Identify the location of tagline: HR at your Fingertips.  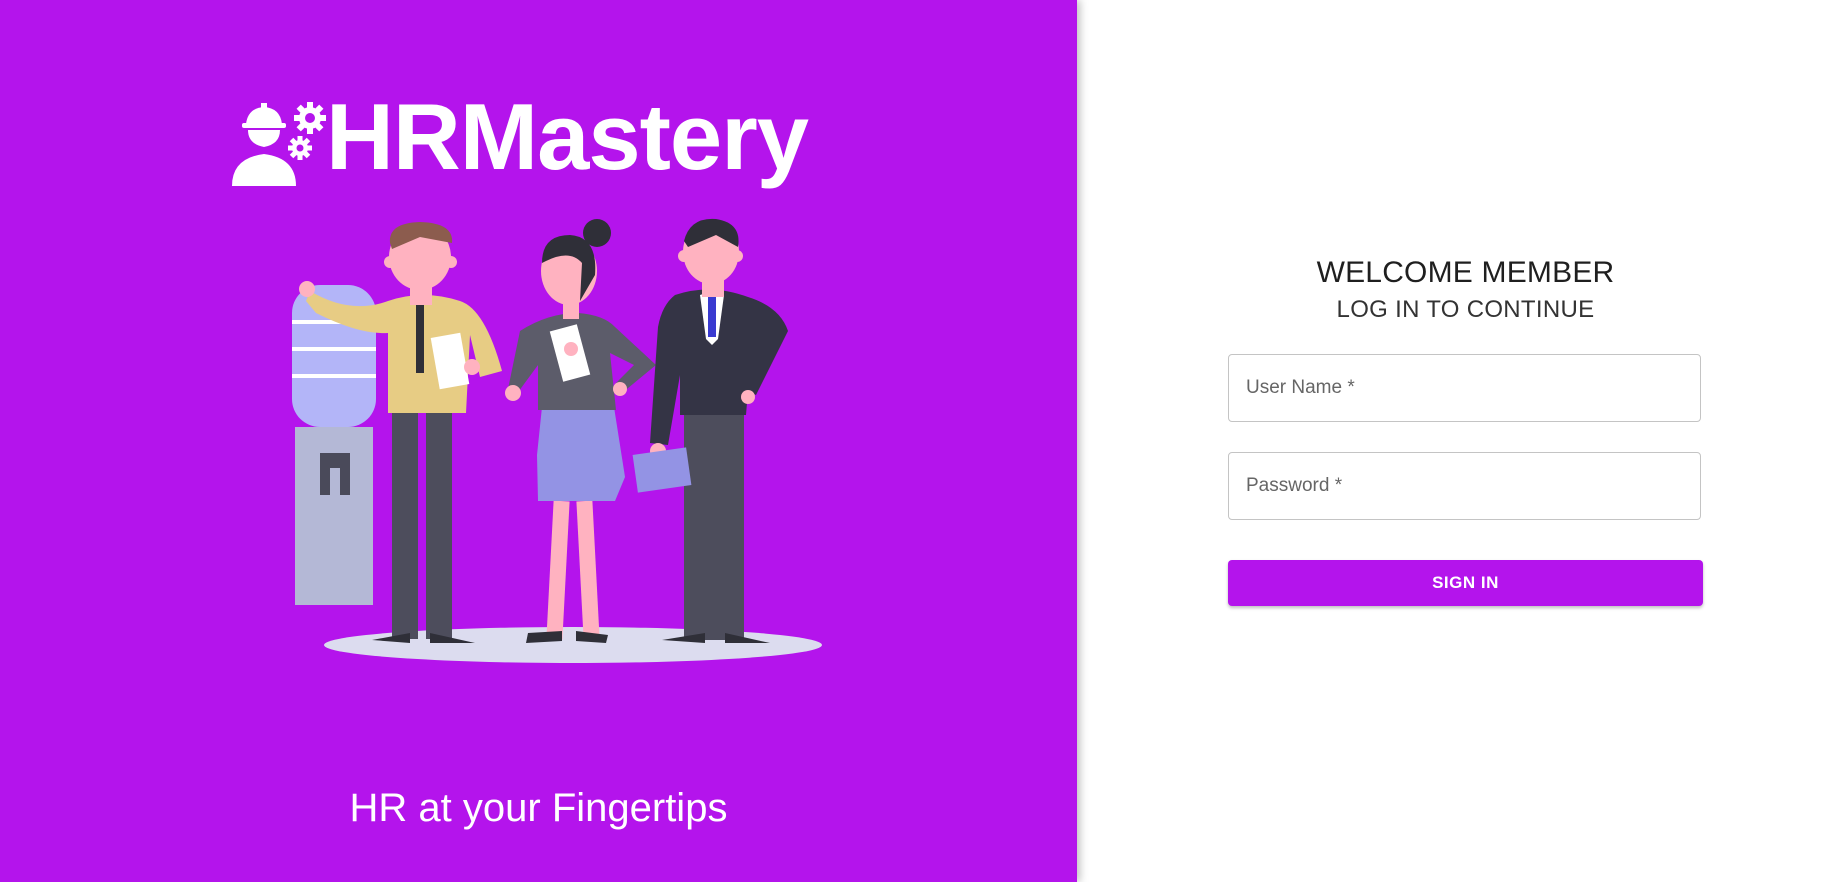
(538, 808).